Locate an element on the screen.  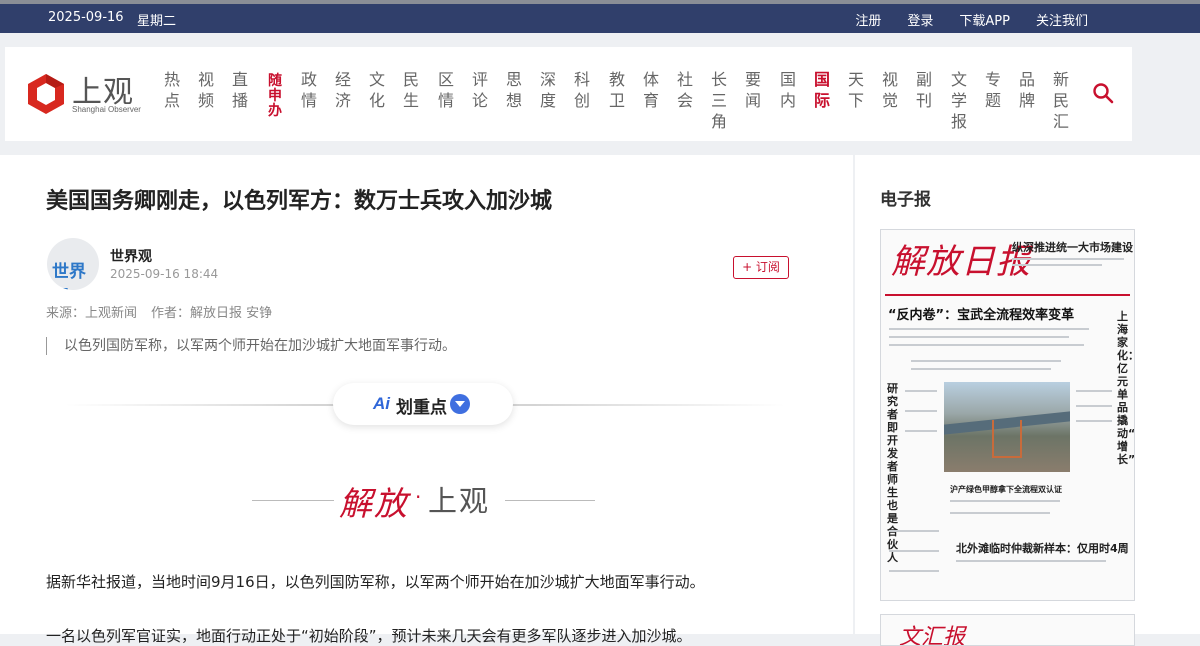
epaper-headline: 沪产绿色甲醇拿下全流程双认证 is located at coordinates (1006, 489).